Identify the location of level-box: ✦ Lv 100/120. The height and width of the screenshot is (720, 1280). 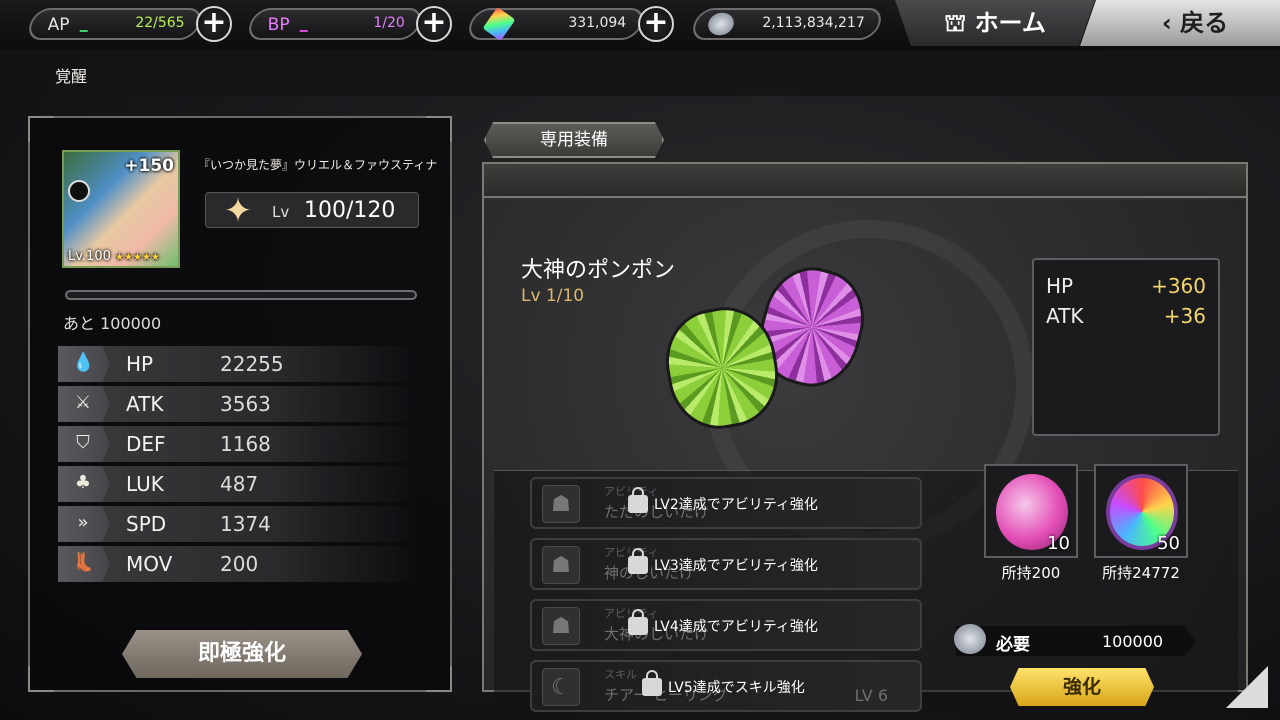
(312, 211).